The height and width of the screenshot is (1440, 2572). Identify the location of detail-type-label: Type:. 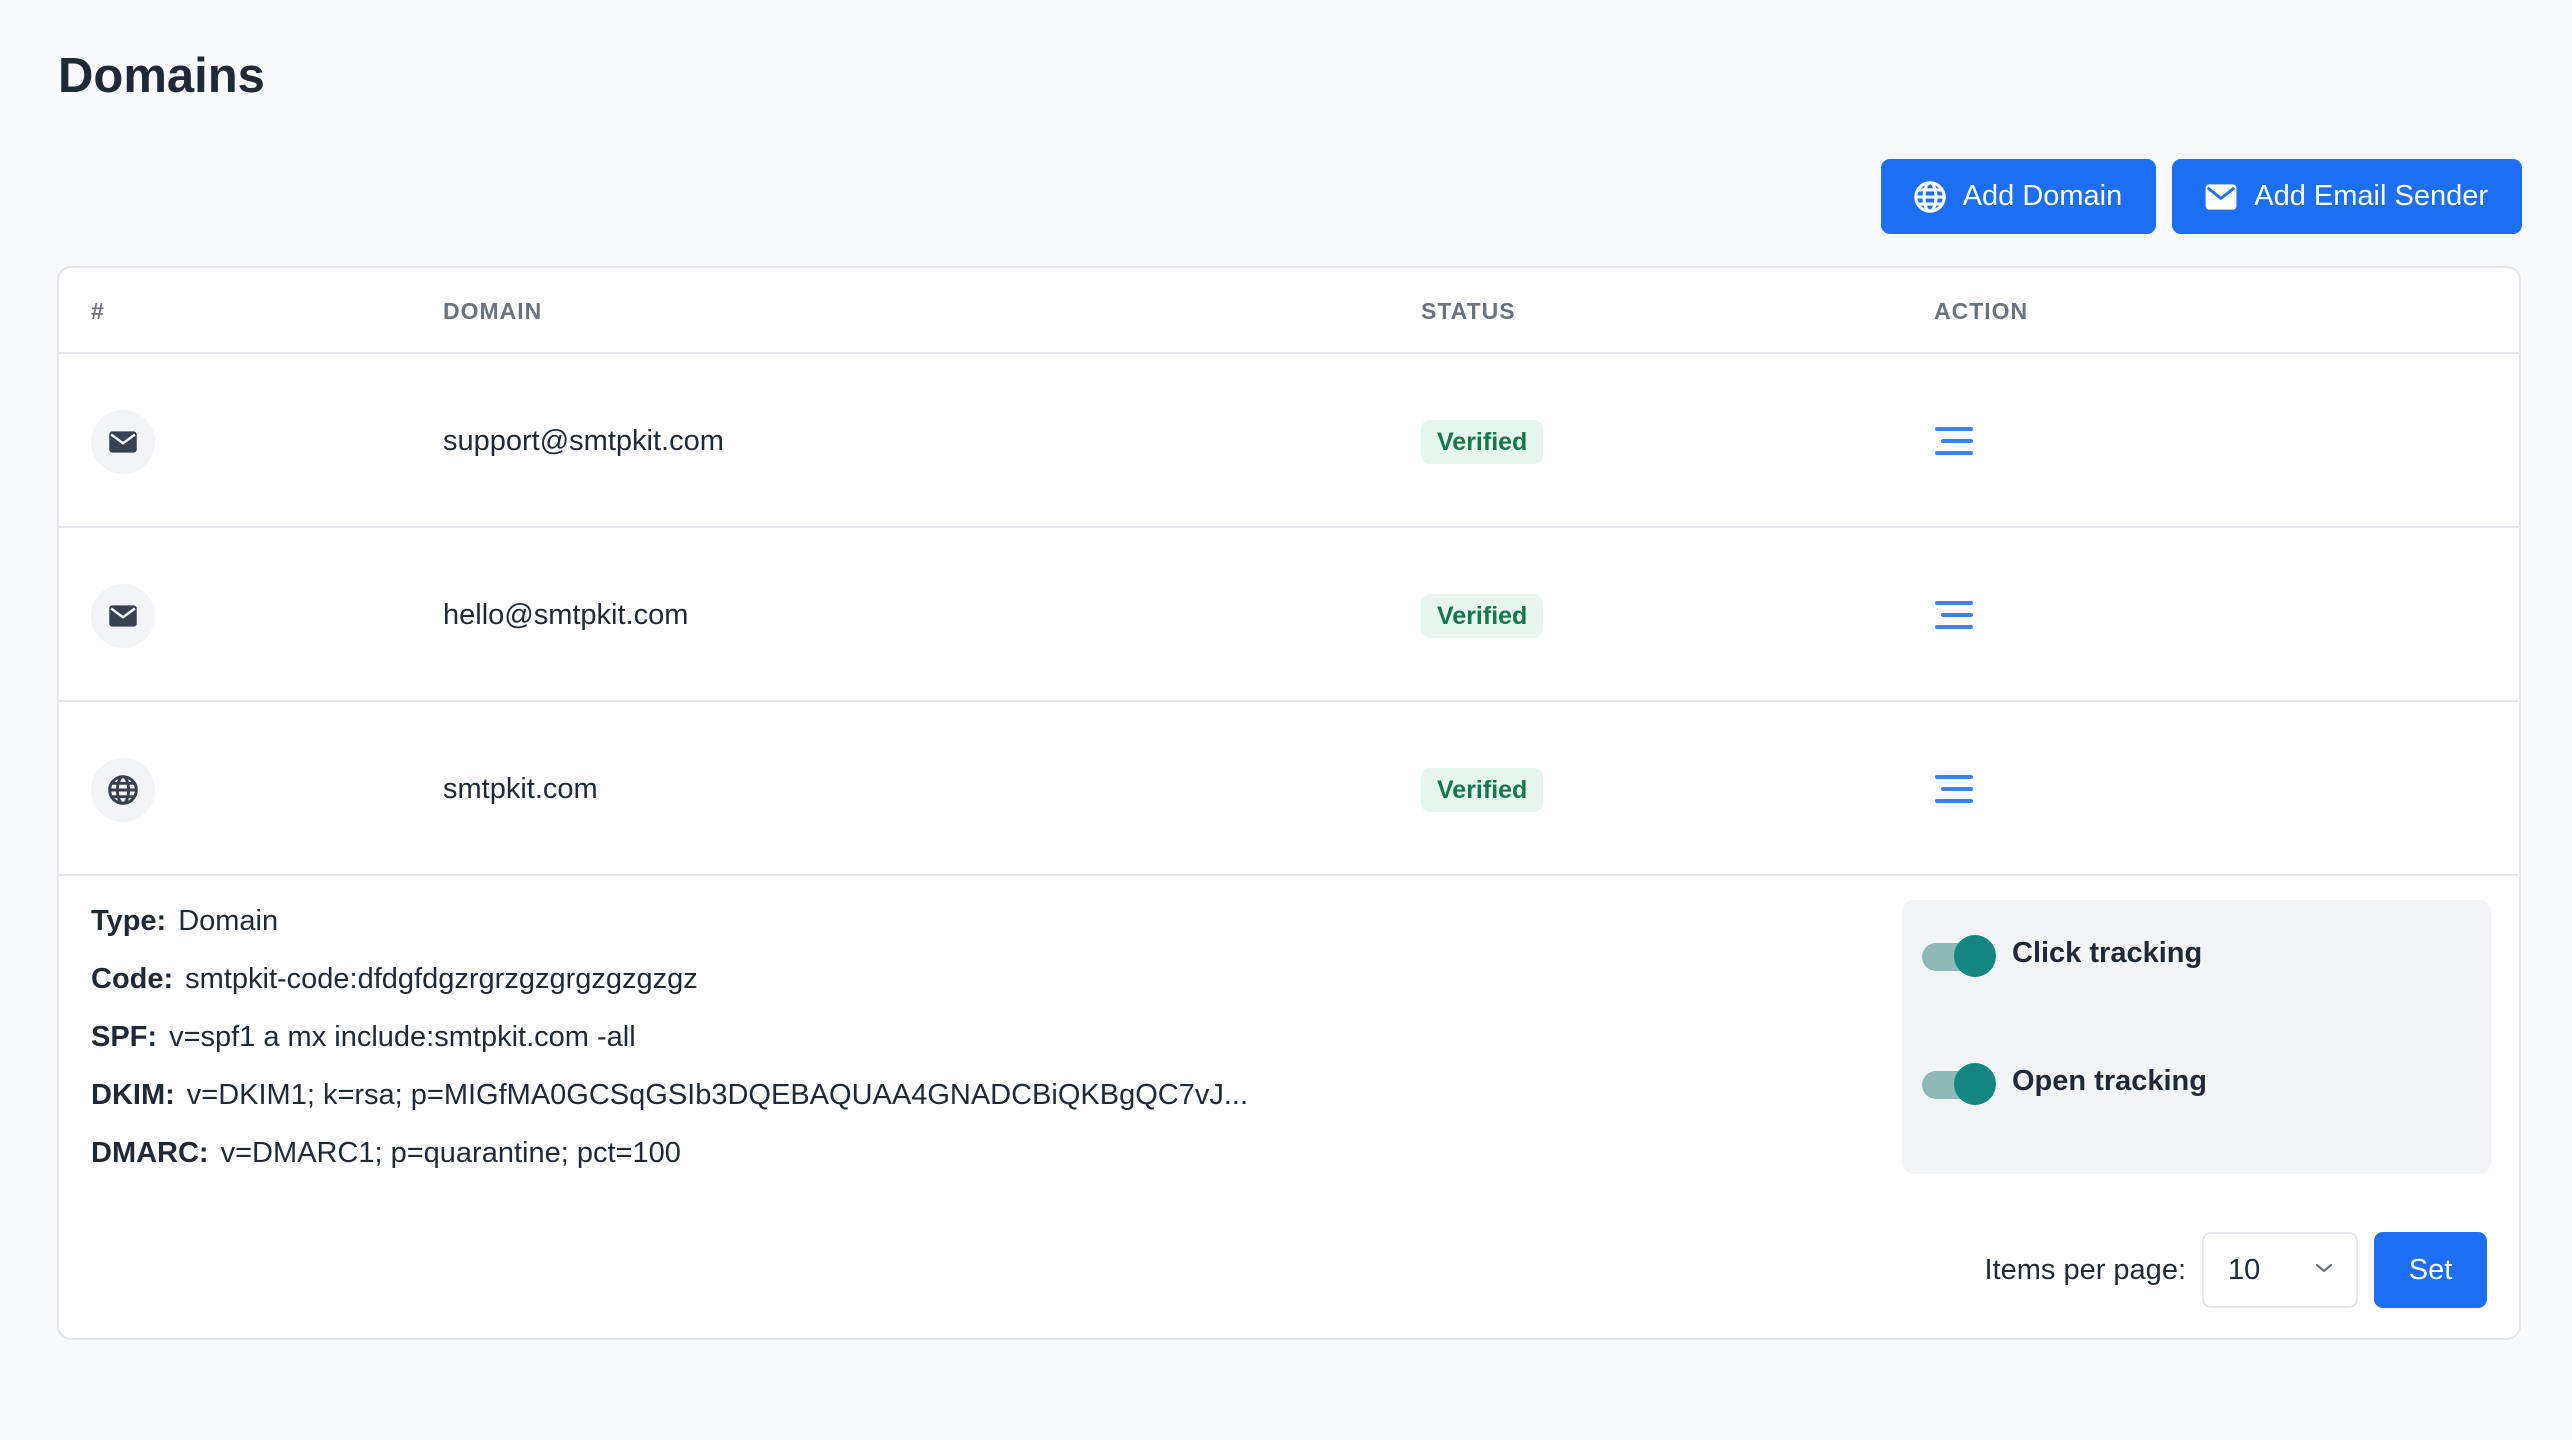
(129, 921).